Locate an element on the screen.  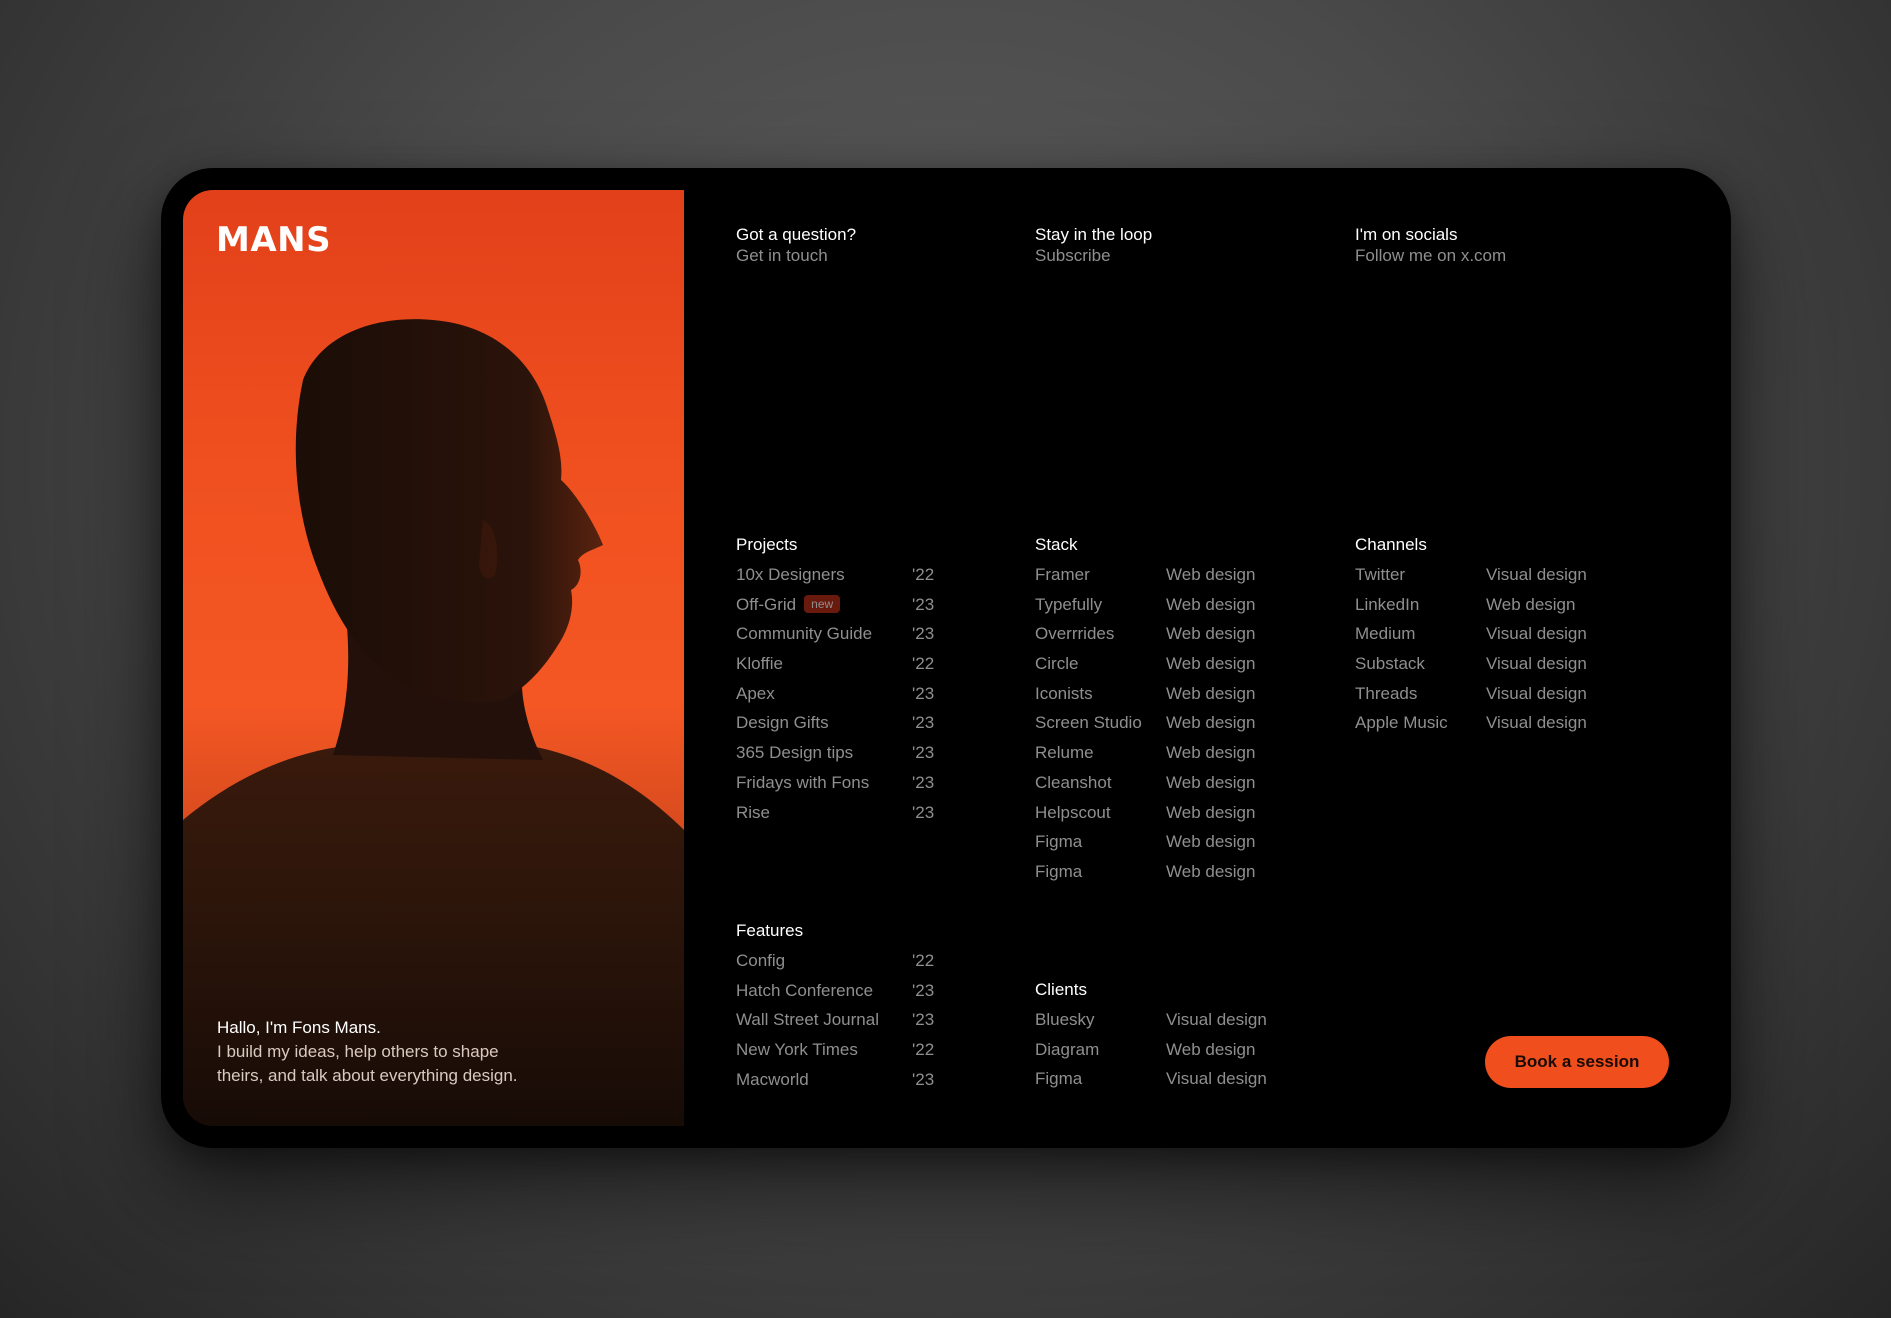
list-item: Design Gifts '23 is located at coordinates (856, 728).